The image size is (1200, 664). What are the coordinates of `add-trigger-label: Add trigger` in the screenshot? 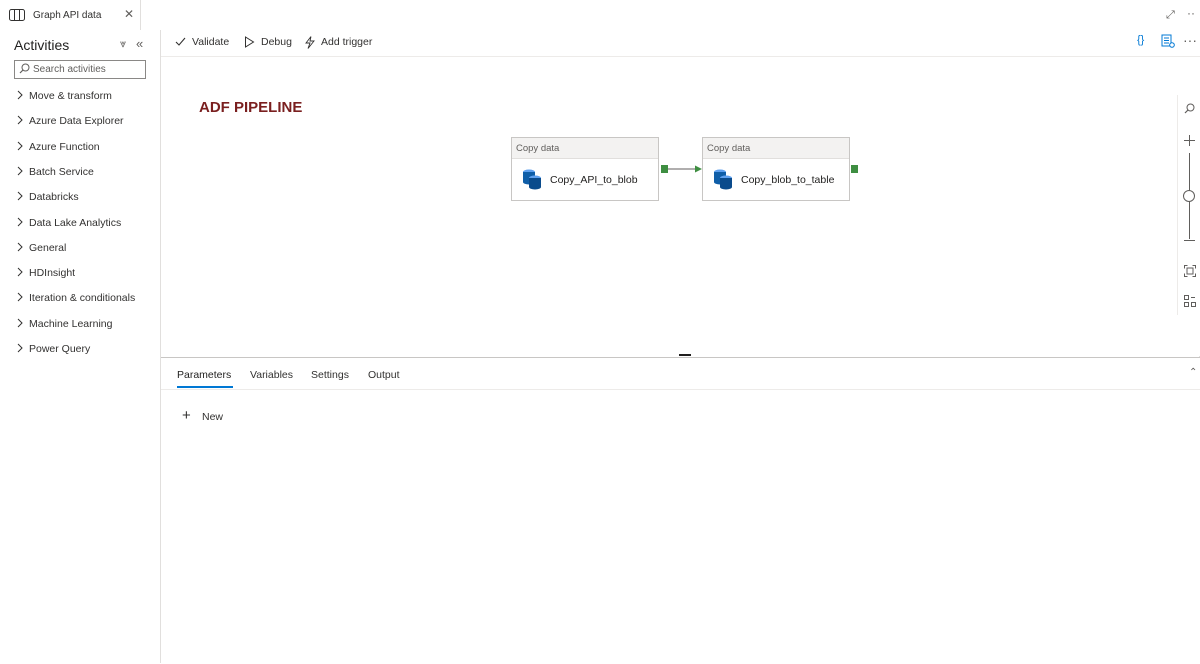 It's located at (347, 42).